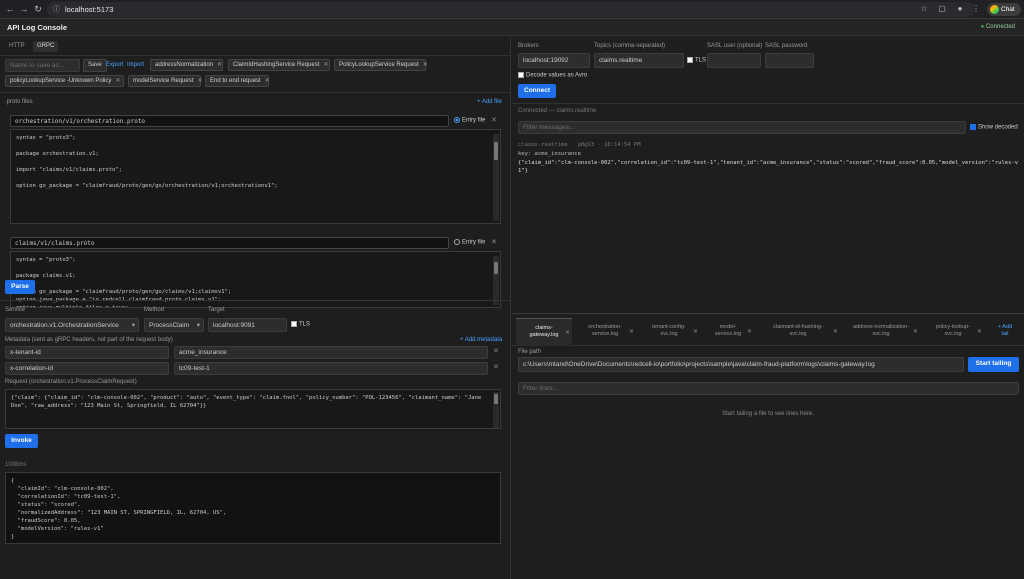  Describe the element at coordinates (174, 325) in the screenshot. I see `method-select: ProcessClaim ▾` at that location.